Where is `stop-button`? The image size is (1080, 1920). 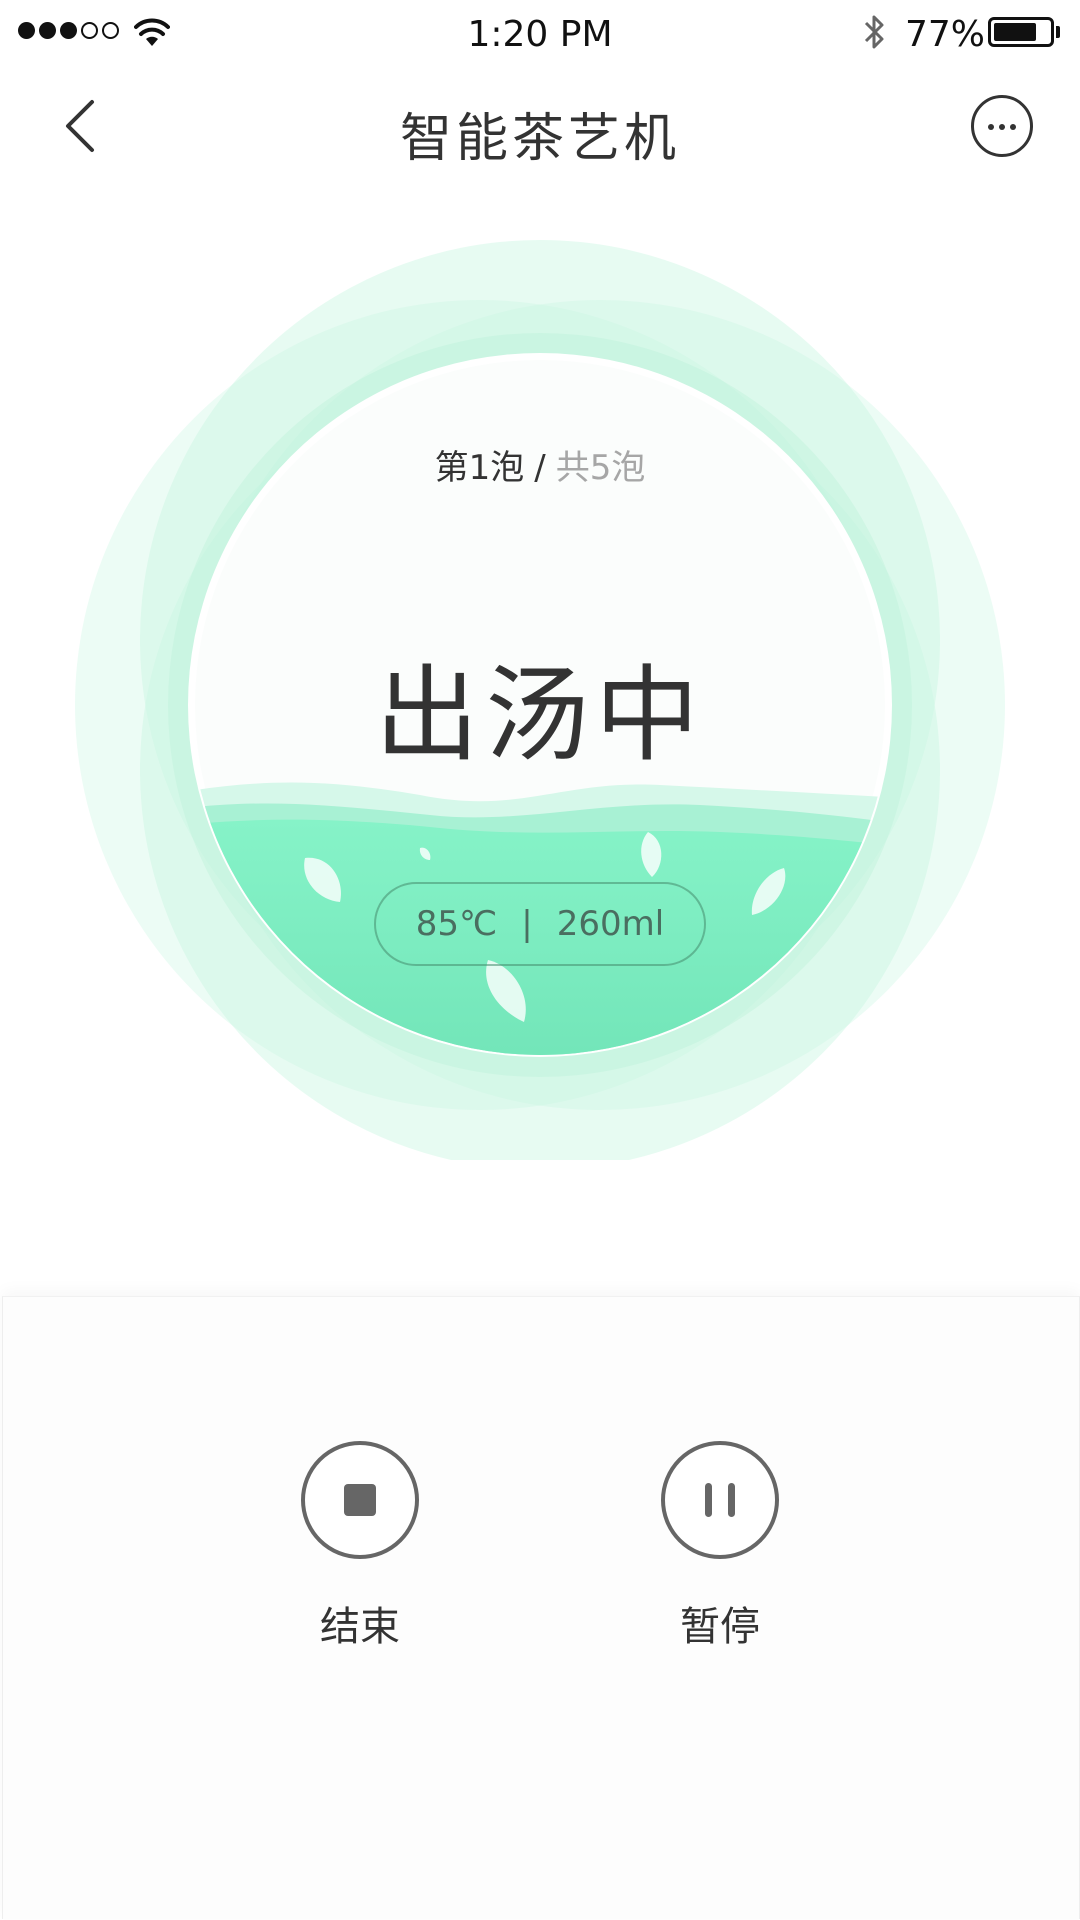
stop-button is located at coordinates (360, 1500).